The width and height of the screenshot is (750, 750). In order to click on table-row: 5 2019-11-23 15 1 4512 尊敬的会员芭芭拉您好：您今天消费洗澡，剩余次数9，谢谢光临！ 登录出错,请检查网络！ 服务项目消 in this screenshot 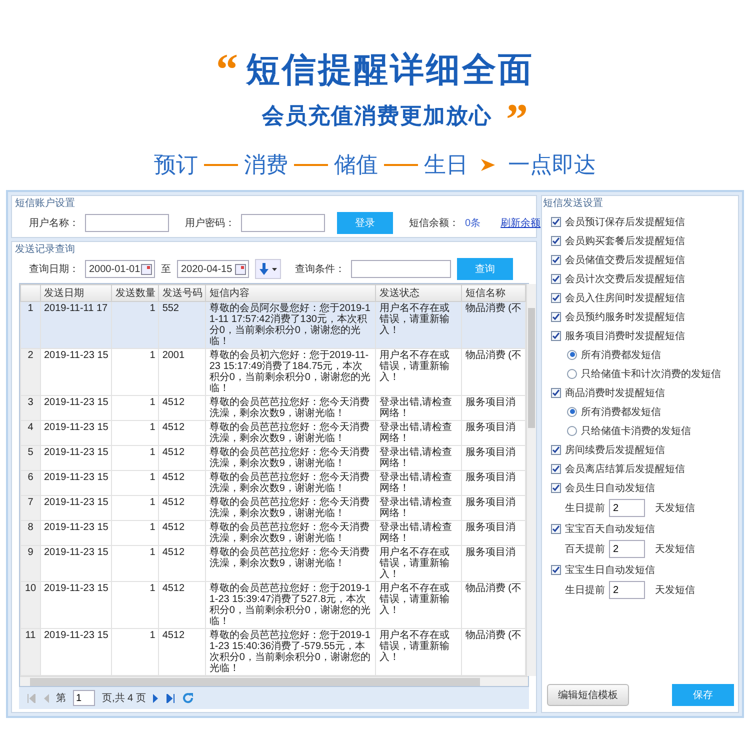, I will do `click(273, 458)`.